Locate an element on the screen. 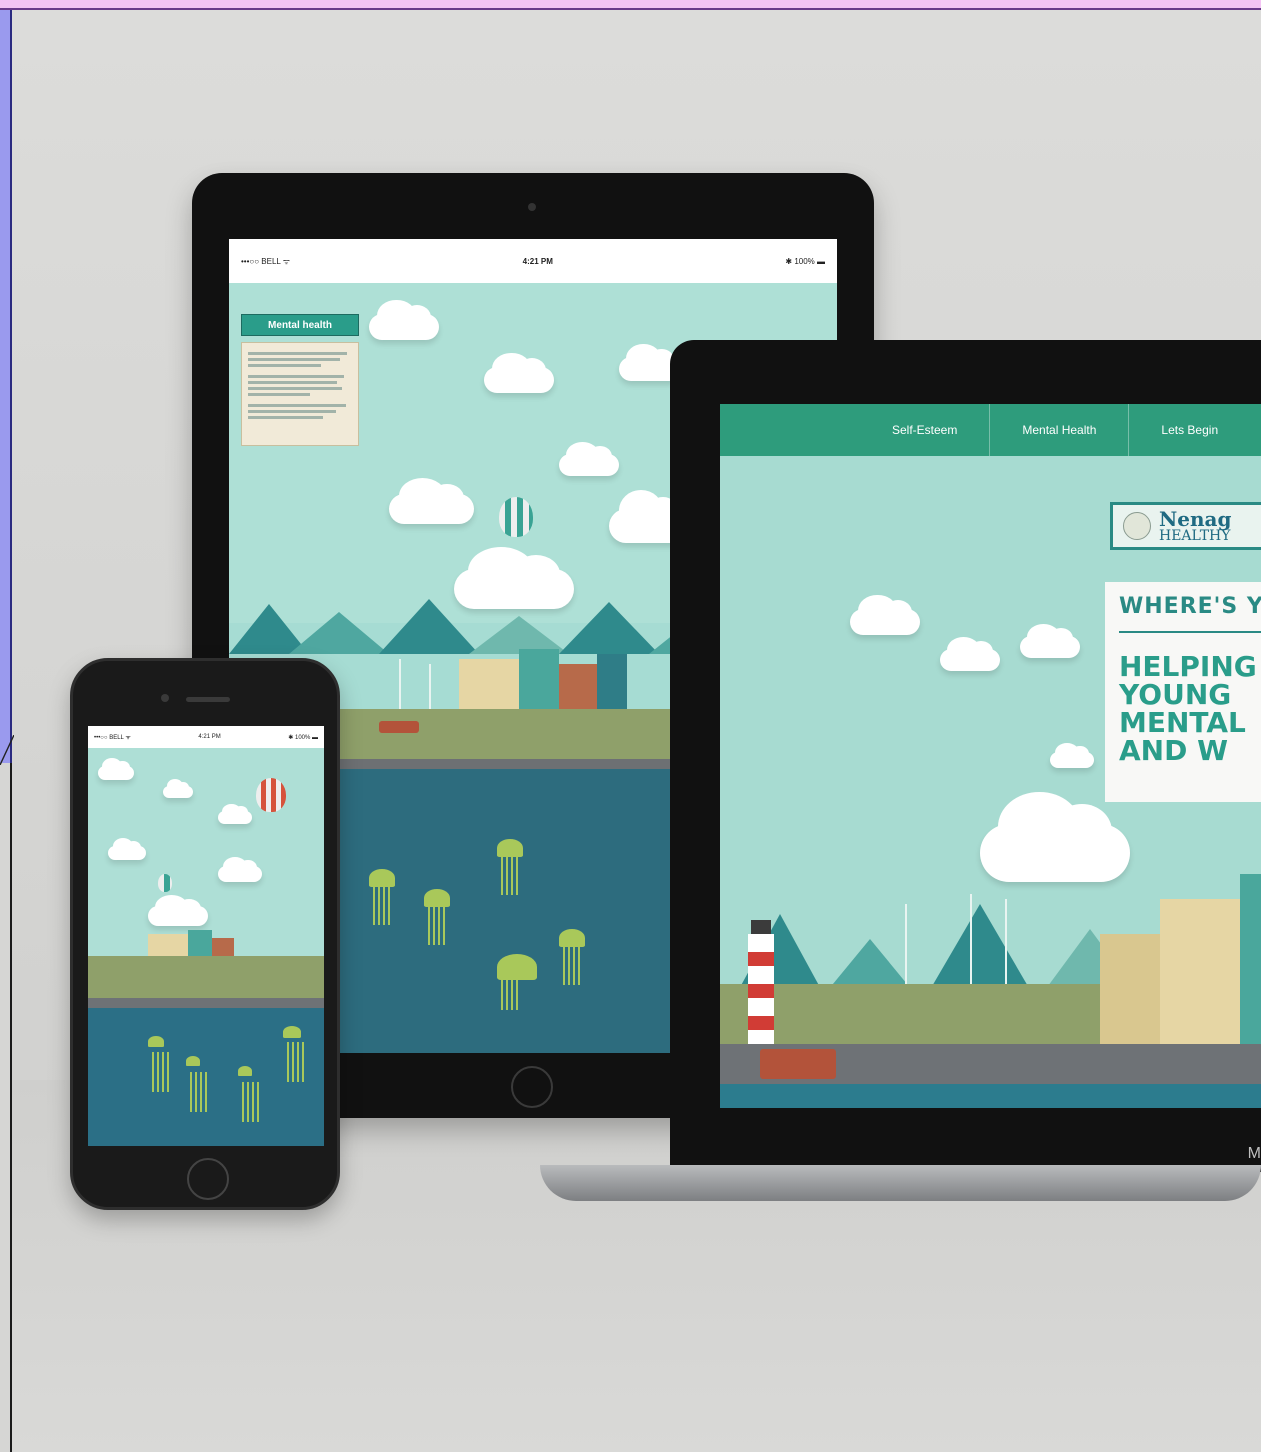 This screenshot has width=1261, height=1452. tablet-status-bar: •••○○ BELL ᯤ 4:21 PM ✱ 100% ▬ is located at coordinates (533, 261).